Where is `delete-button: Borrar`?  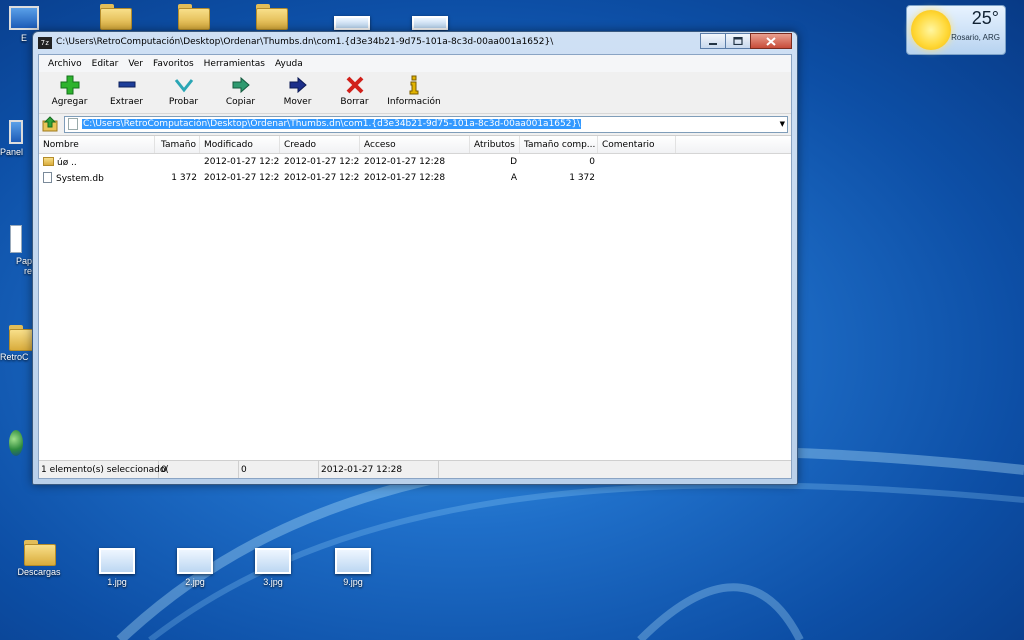 delete-button: Borrar is located at coordinates (354, 92).